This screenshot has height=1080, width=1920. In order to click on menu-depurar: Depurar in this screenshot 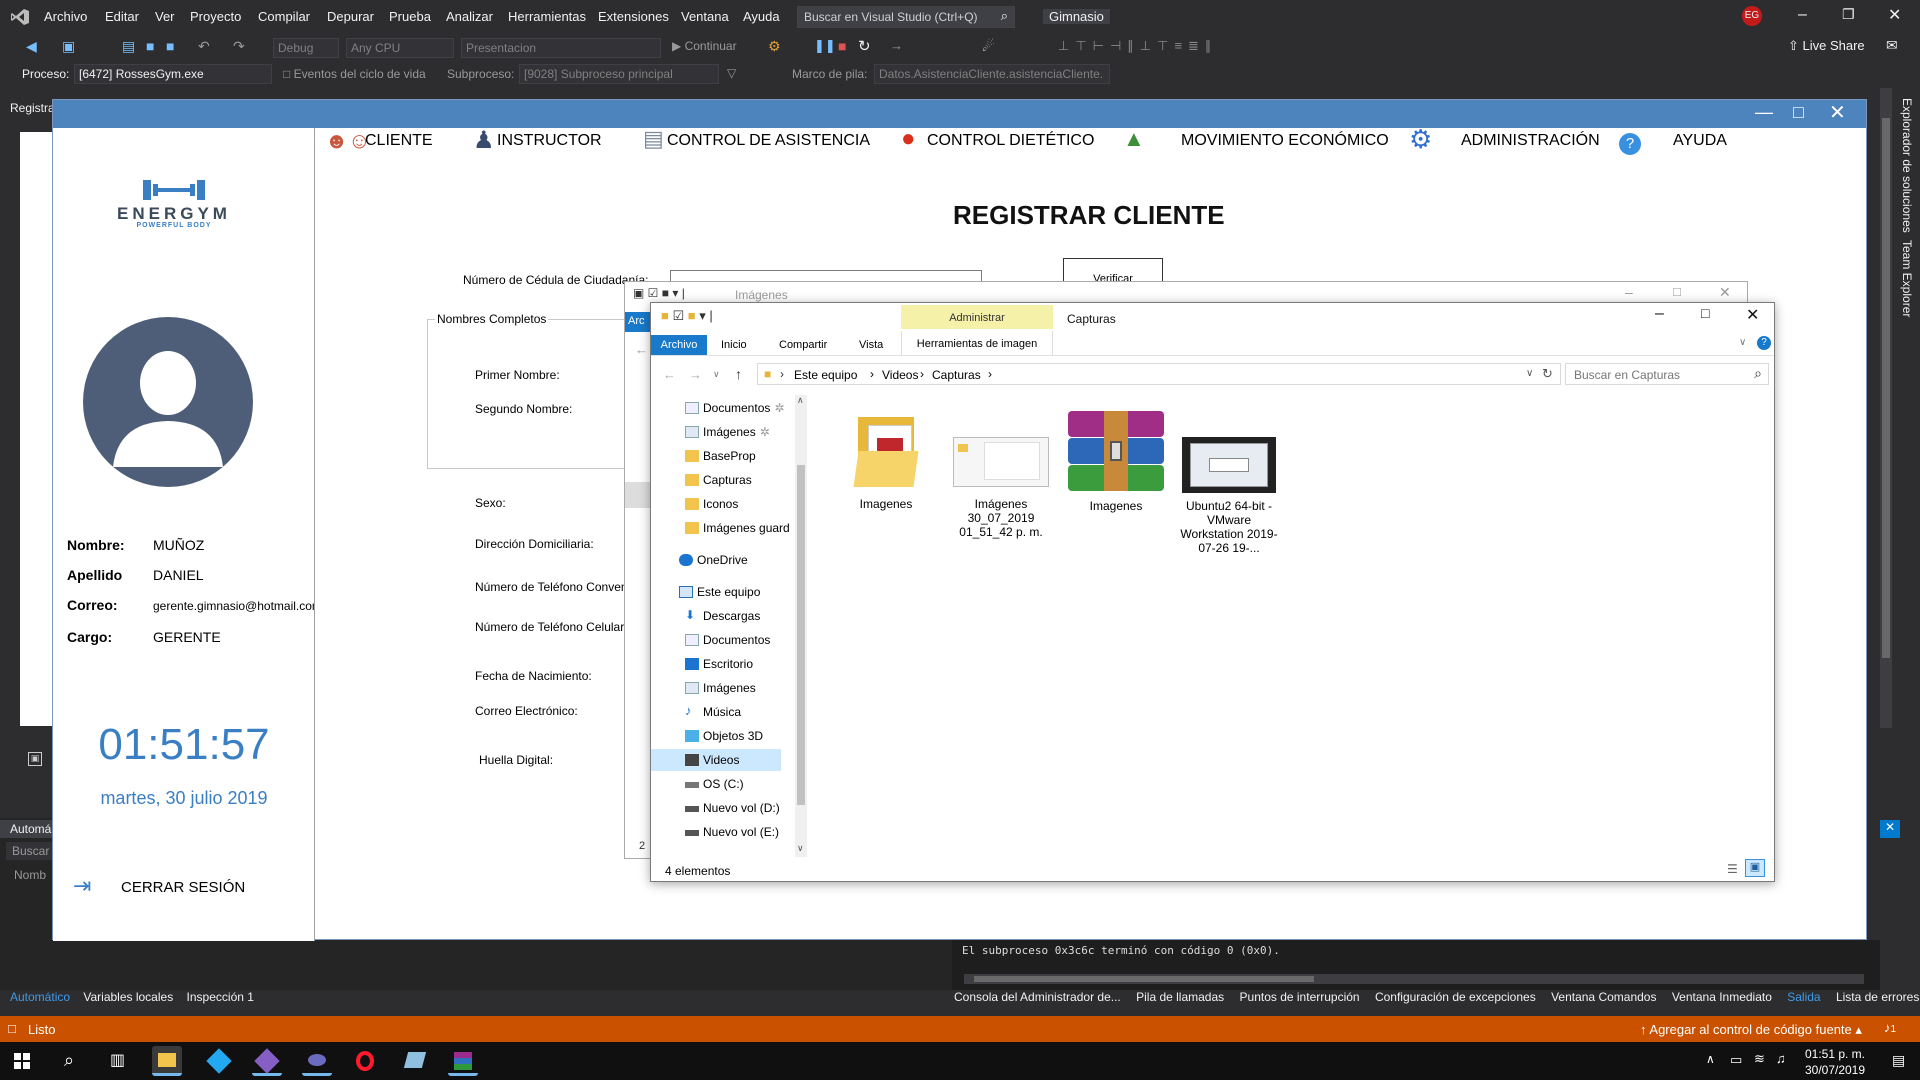, I will do `click(350, 16)`.